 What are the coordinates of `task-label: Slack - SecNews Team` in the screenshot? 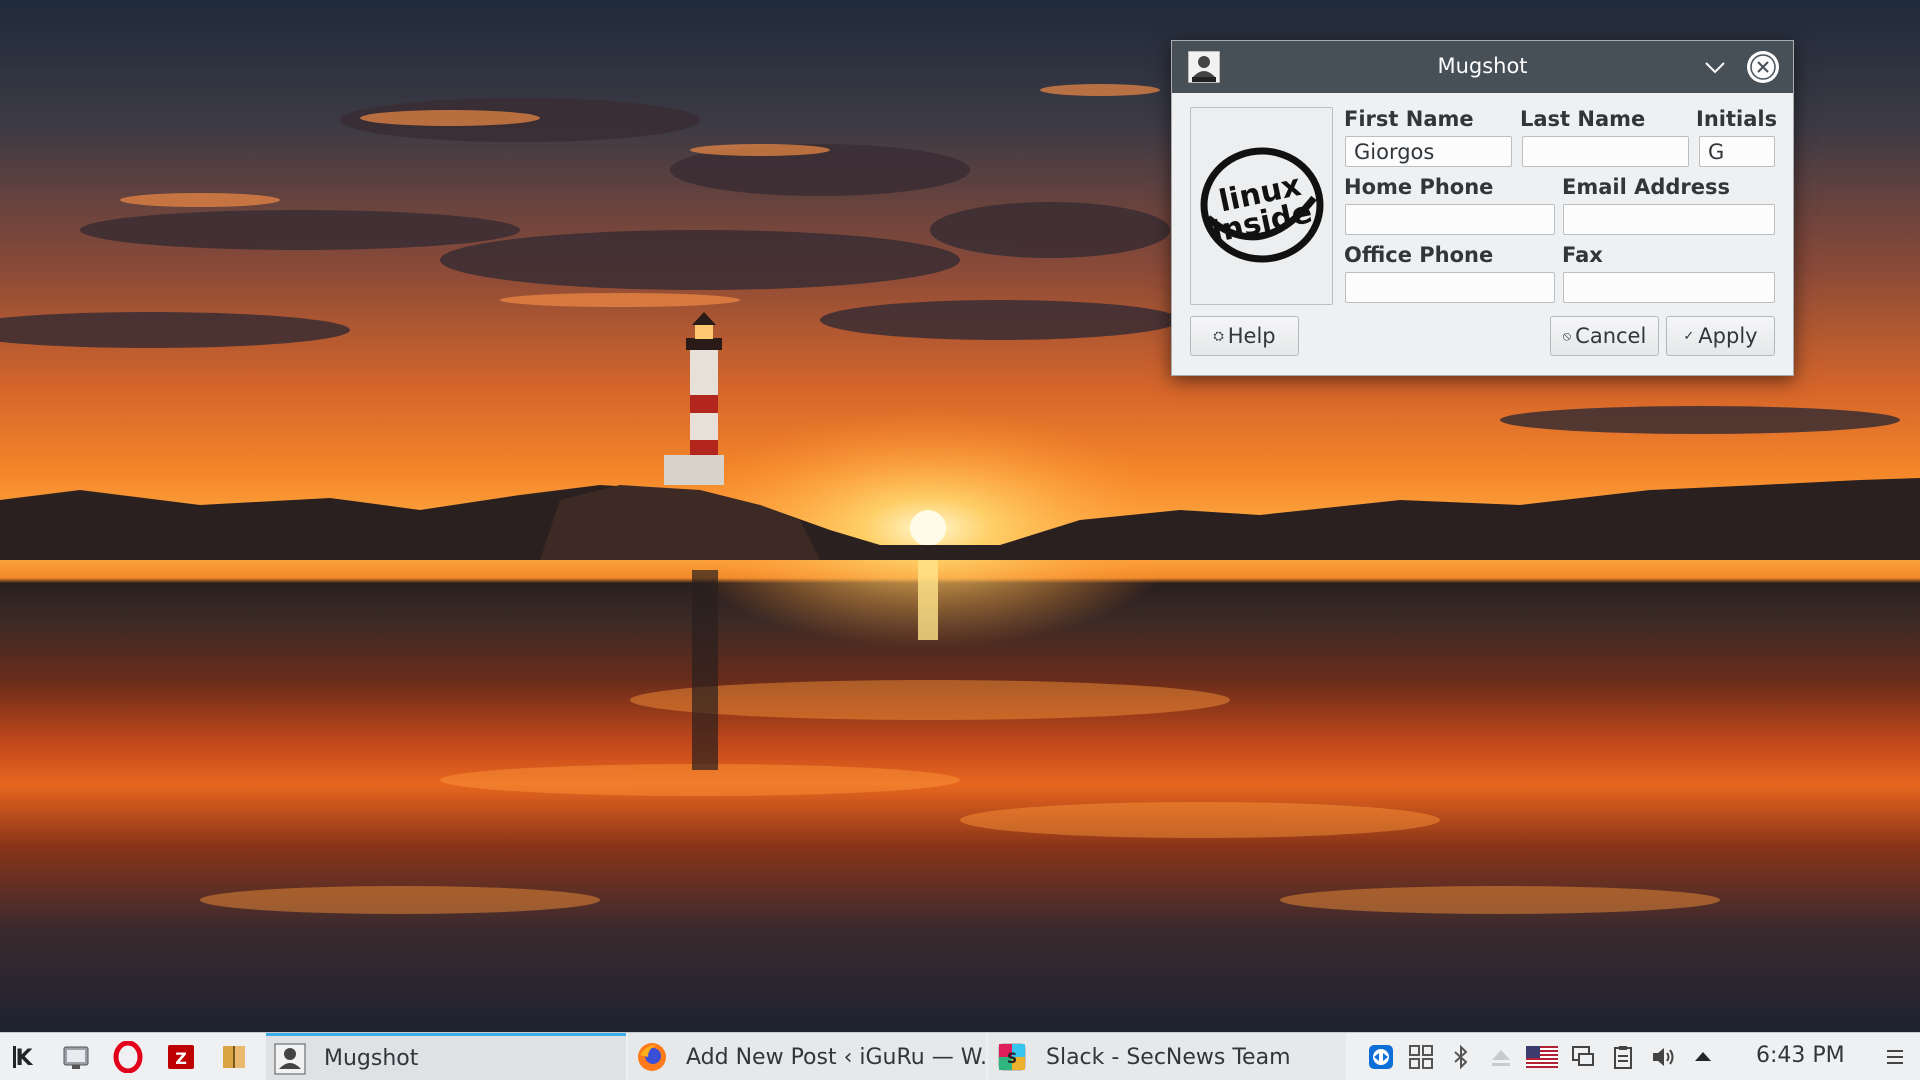 It's located at (1168, 1057).